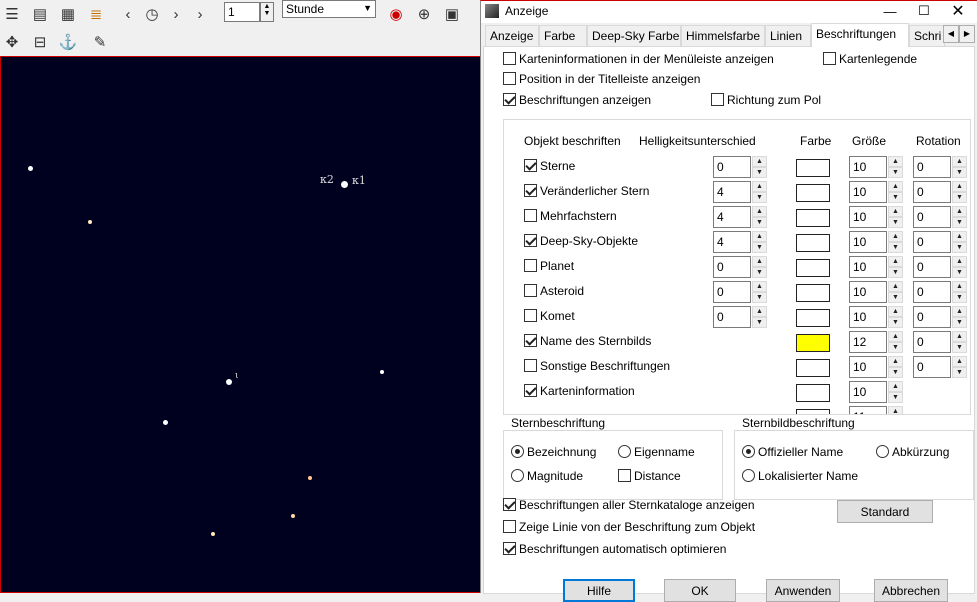  I want to click on apply-button: Anwenden, so click(803, 590).